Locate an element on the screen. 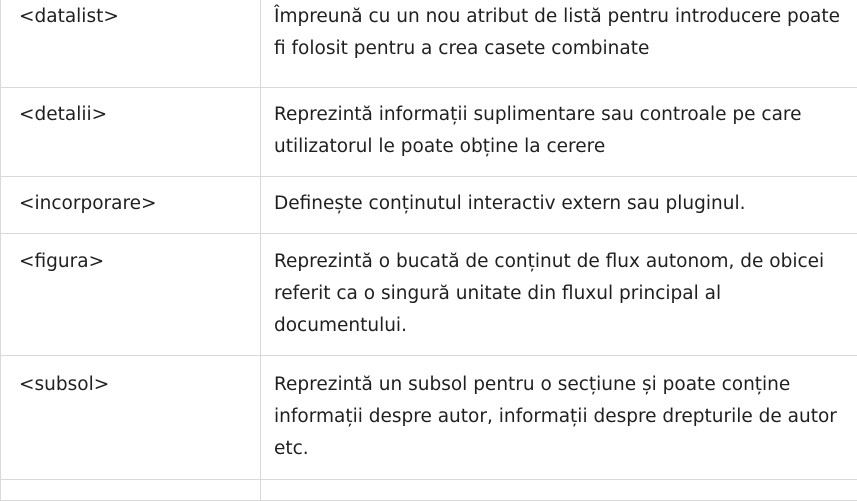 The image size is (857, 501). tag-cell: <incorporare> is located at coordinates (131, 205).